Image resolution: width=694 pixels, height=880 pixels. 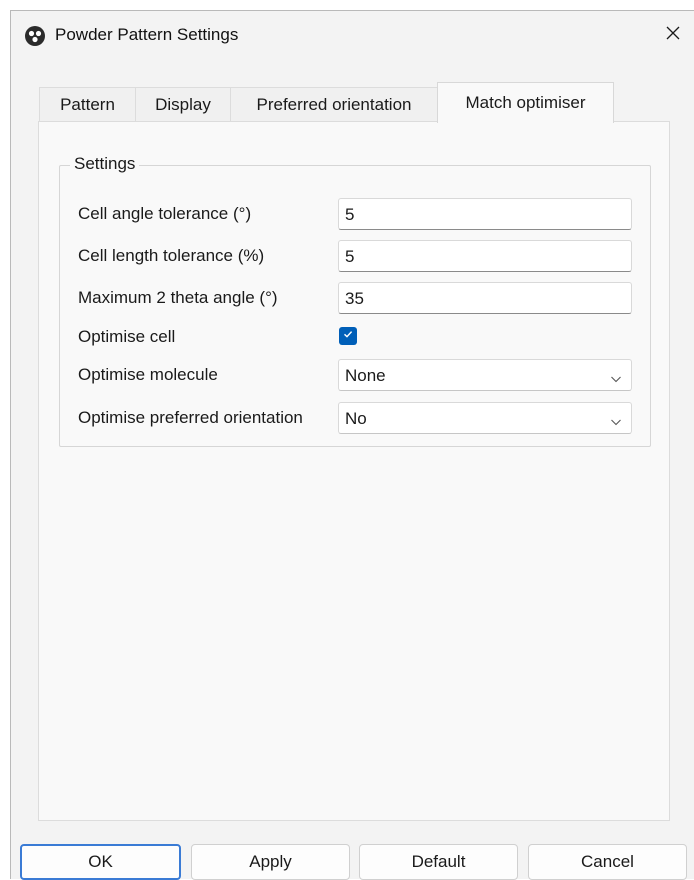 I want to click on optimise-molecule-dropdown: None, so click(x=485, y=375).